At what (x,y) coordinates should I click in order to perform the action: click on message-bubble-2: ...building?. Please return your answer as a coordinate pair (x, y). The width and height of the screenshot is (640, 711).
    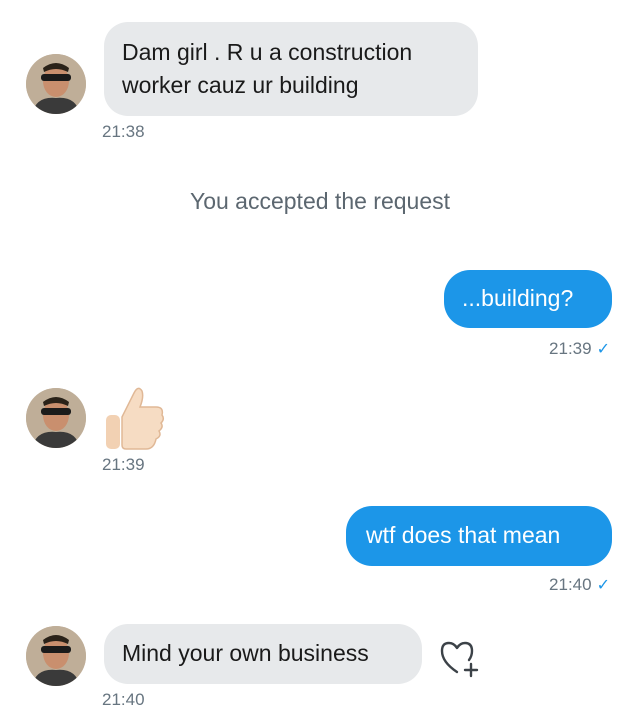
    Looking at the image, I should click on (528, 299).